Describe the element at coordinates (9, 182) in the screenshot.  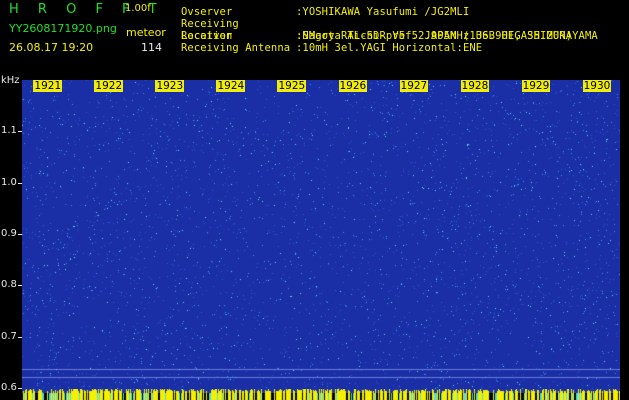
I see `freq-tick-label: 1.0` at that location.